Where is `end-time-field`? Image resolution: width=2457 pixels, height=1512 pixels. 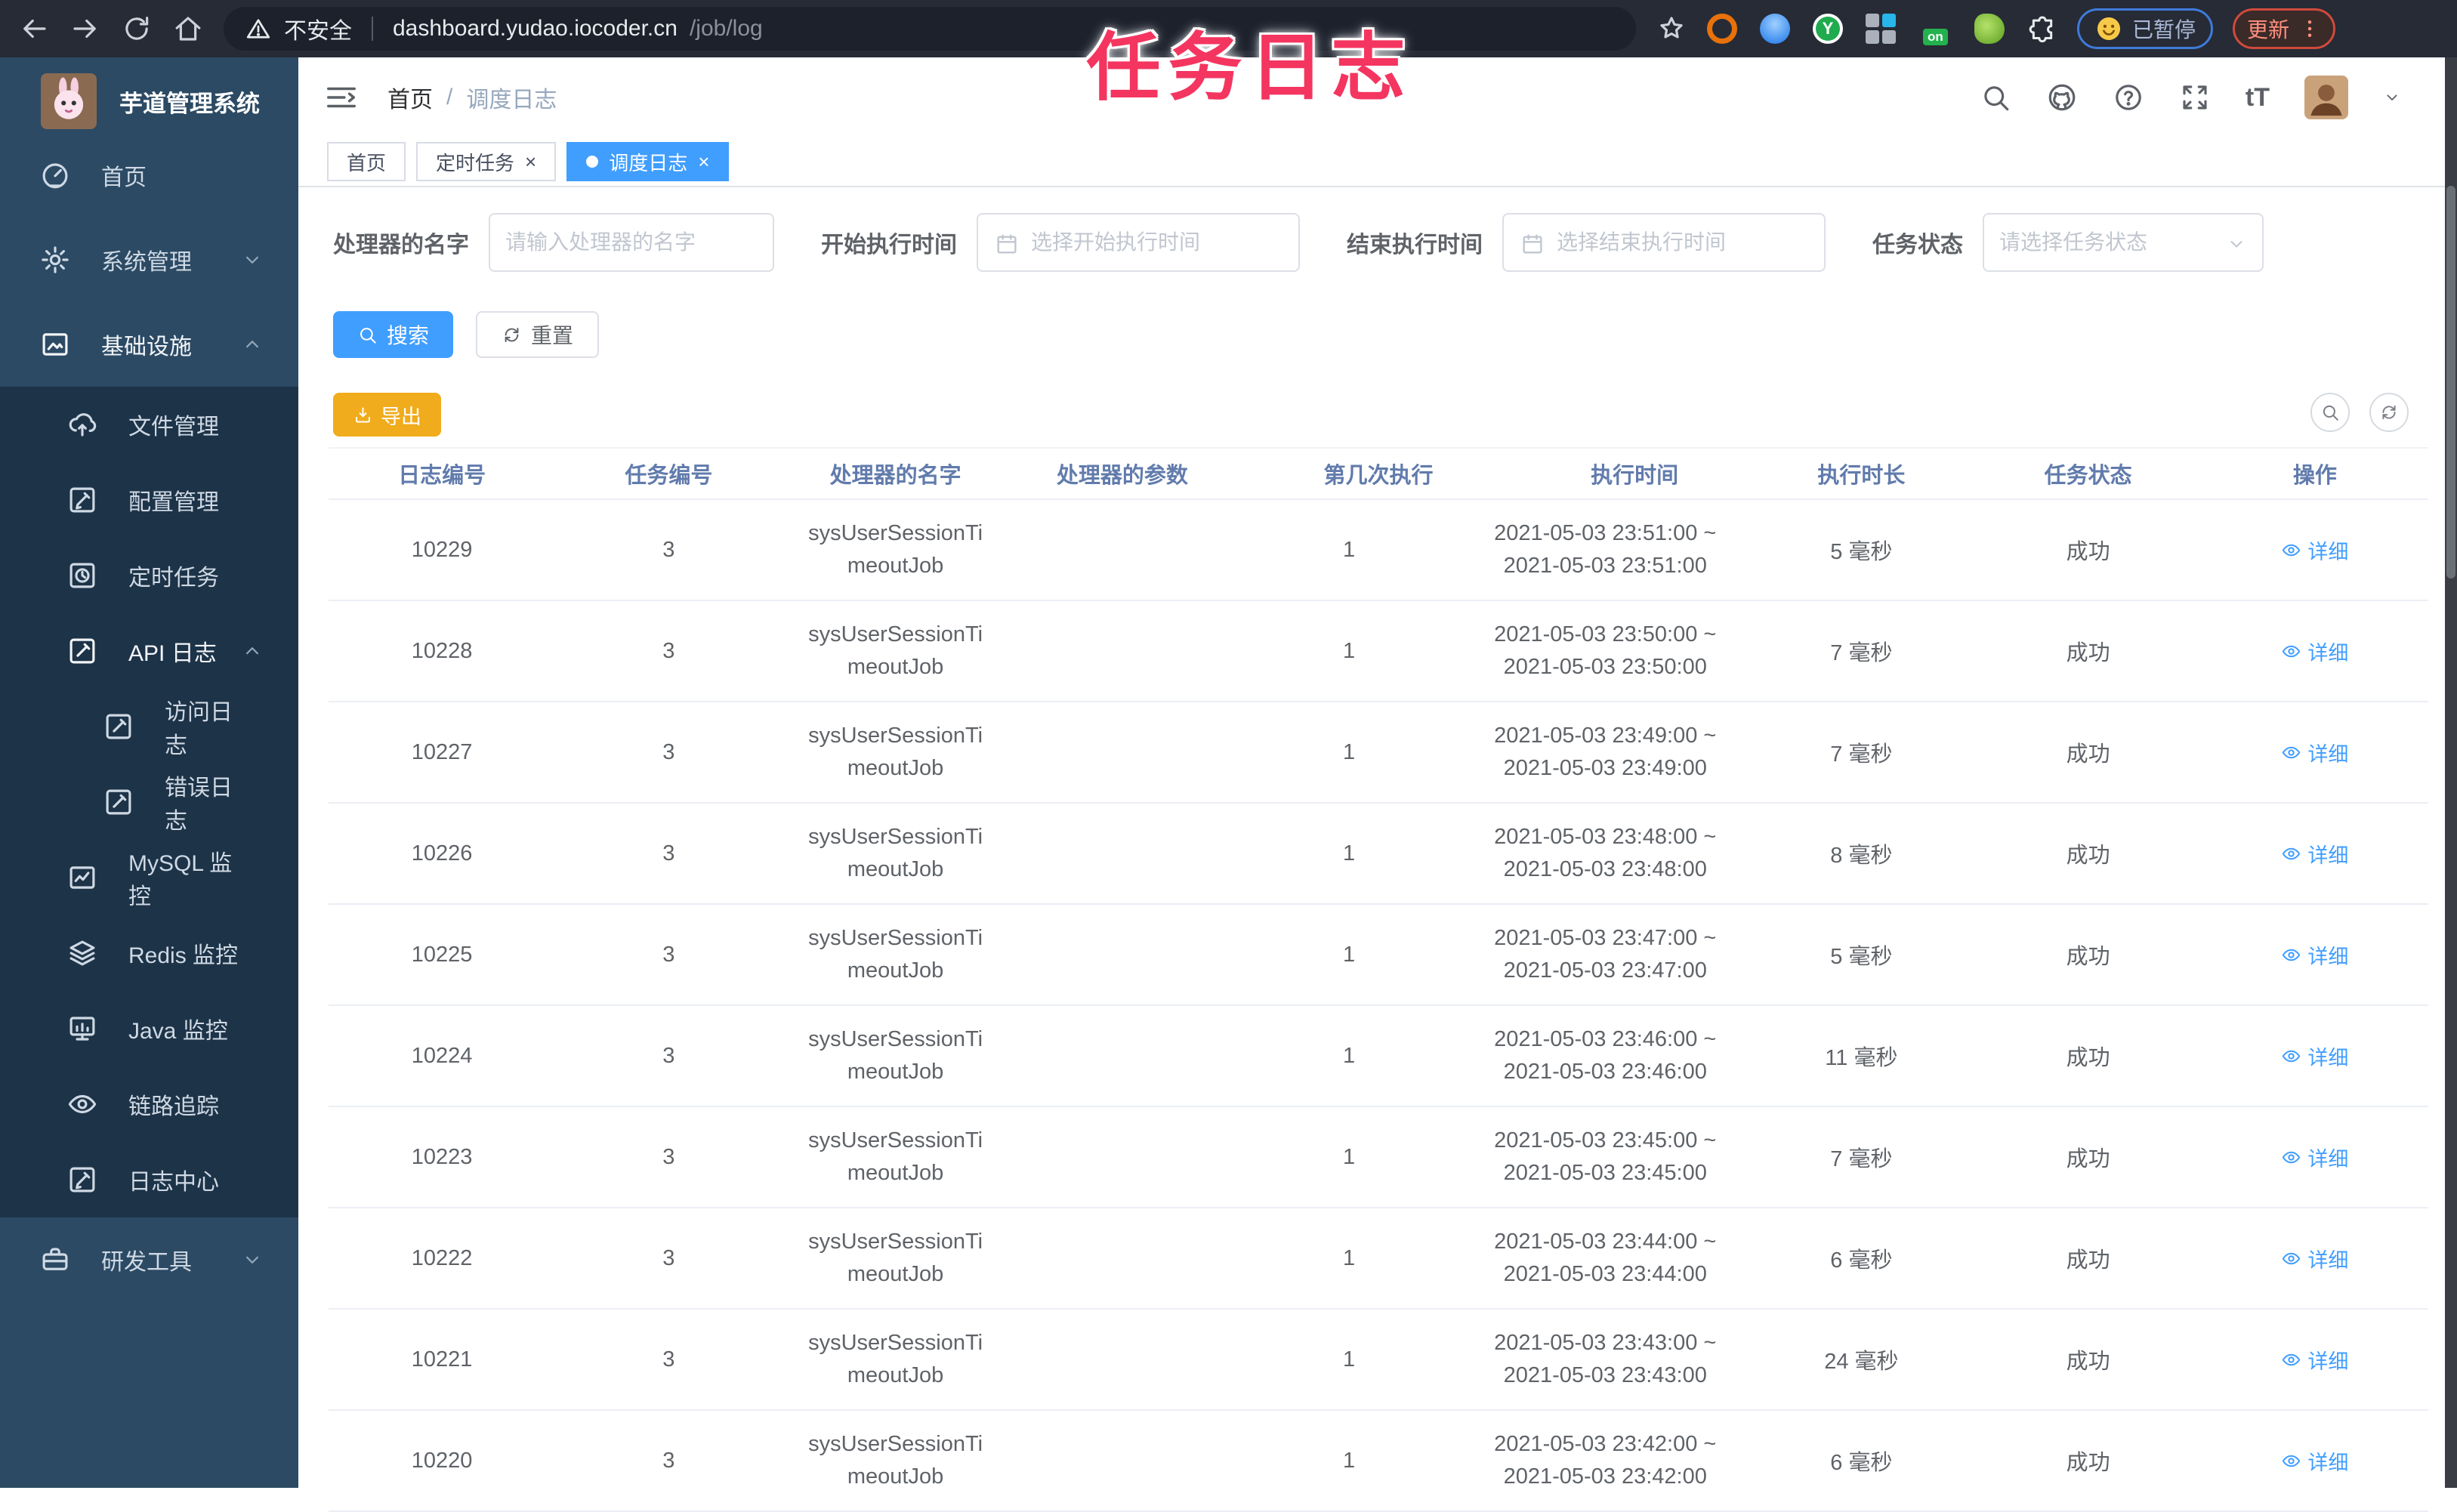 end-time-field is located at coordinates (1664, 242).